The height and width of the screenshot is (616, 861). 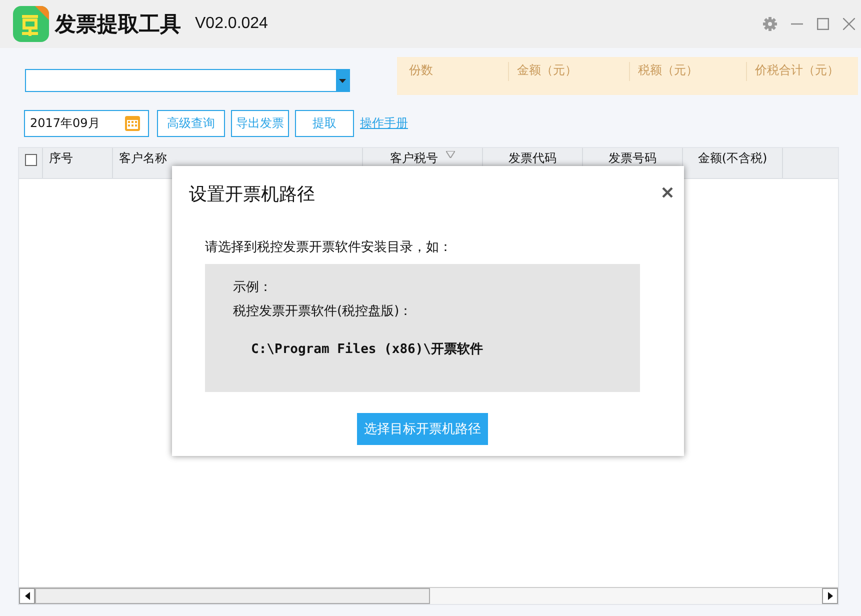 What do you see at coordinates (569, 71) in the screenshot?
I see `summary-label: 金额（元）` at bounding box center [569, 71].